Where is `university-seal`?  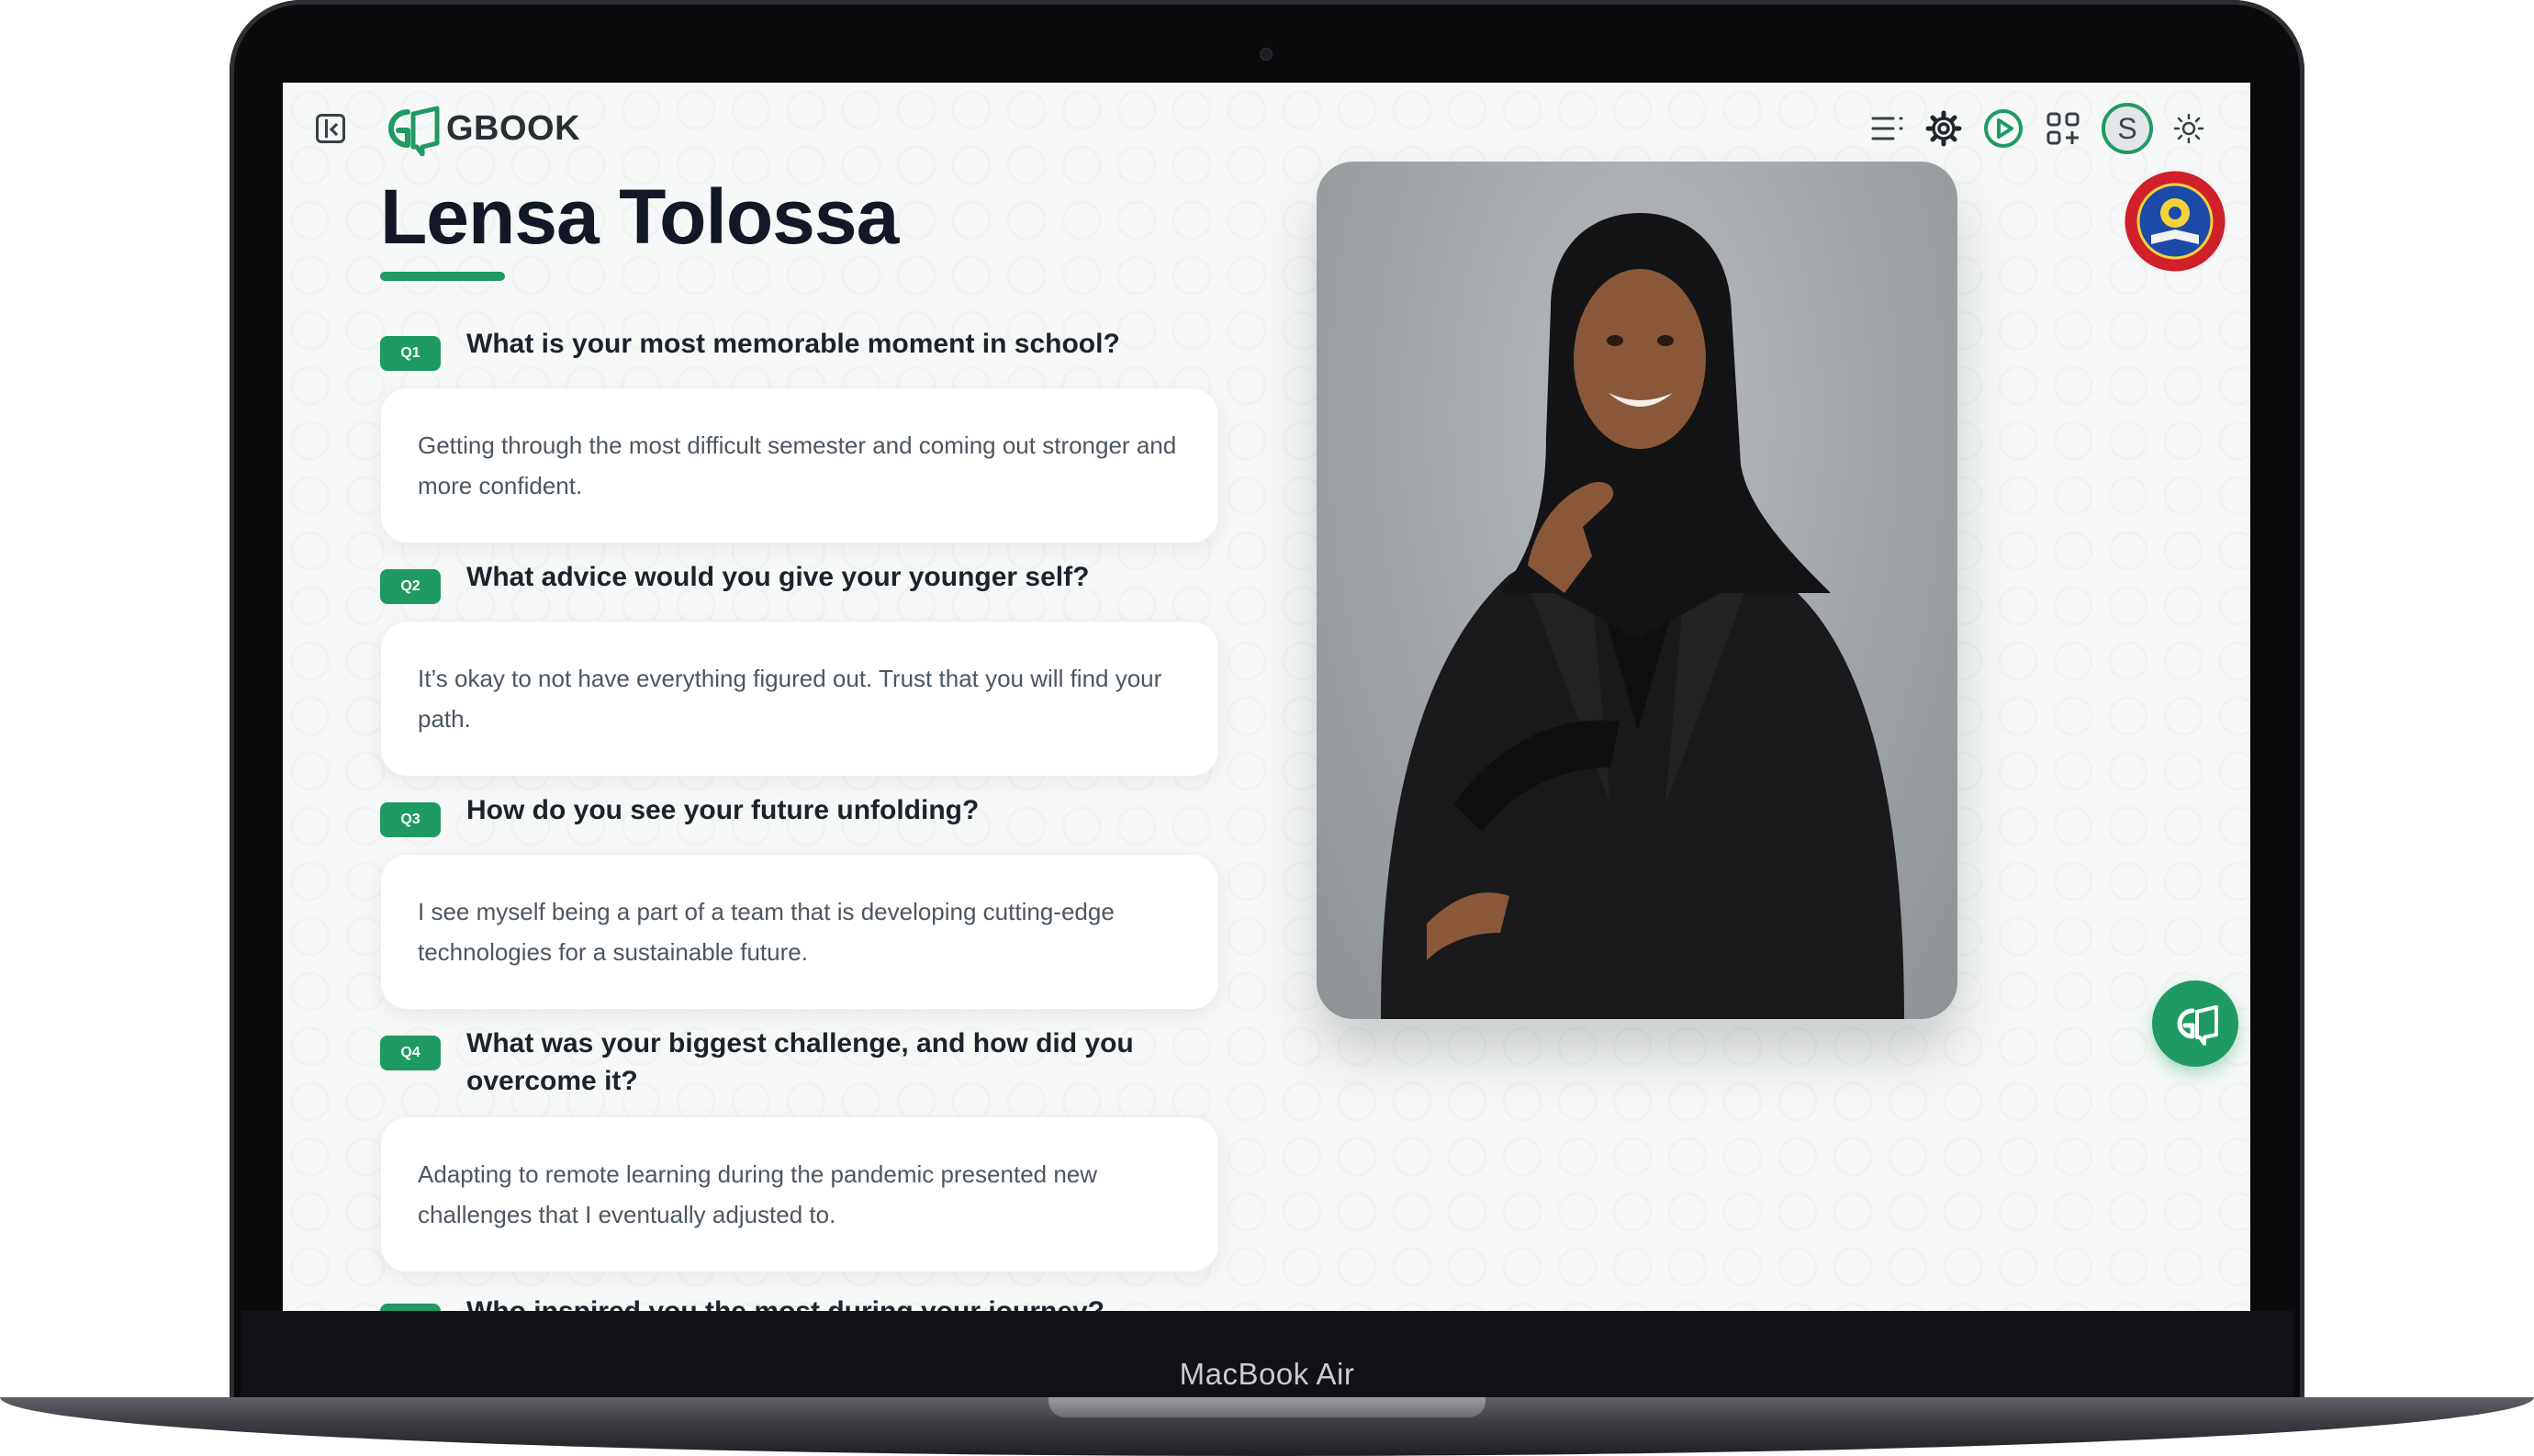
university-seal is located at coordinates (2175, 221).